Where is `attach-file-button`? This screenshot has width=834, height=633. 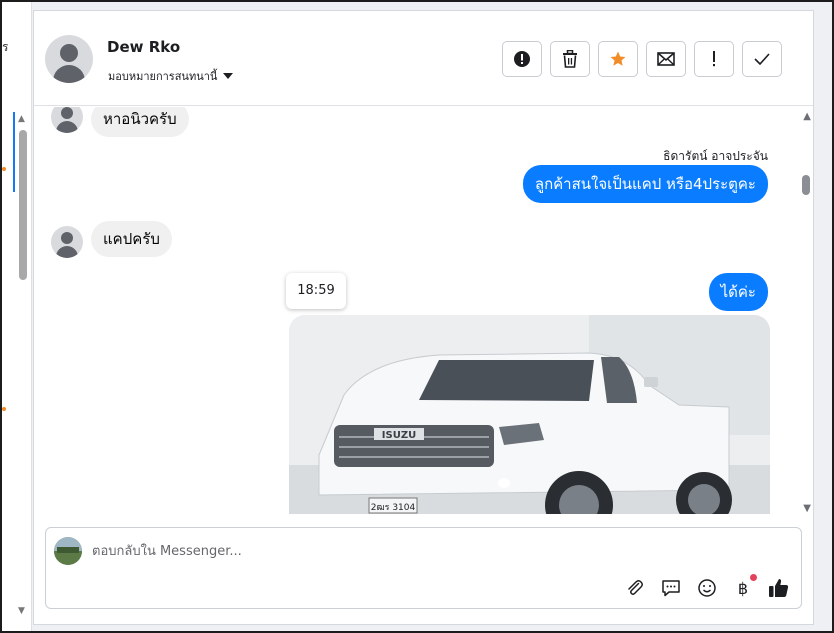 attach-file-button is located at coordinates (635, 588).